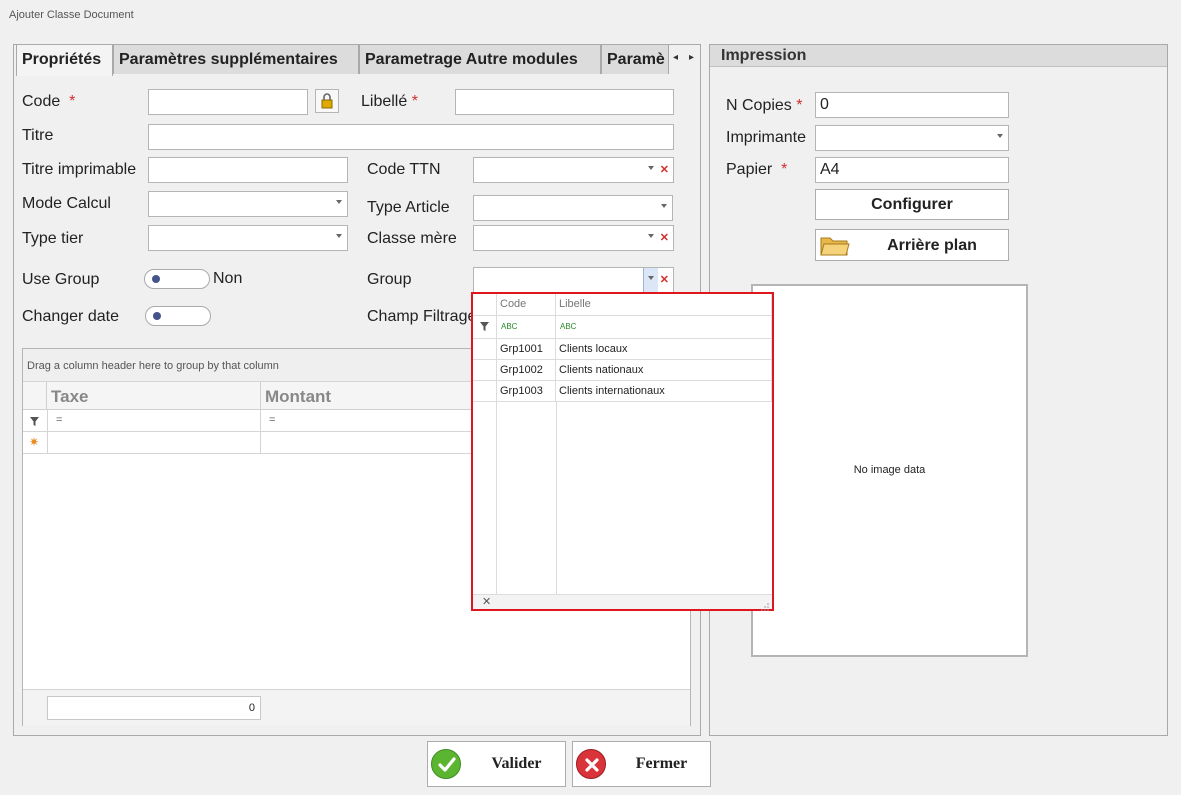 The width and height of the screenshot is (1181, 795). What do you see at coordinates (228, 278) in the screenshot?
I see `use-group-value: Non` at bounding box center [228, 278].